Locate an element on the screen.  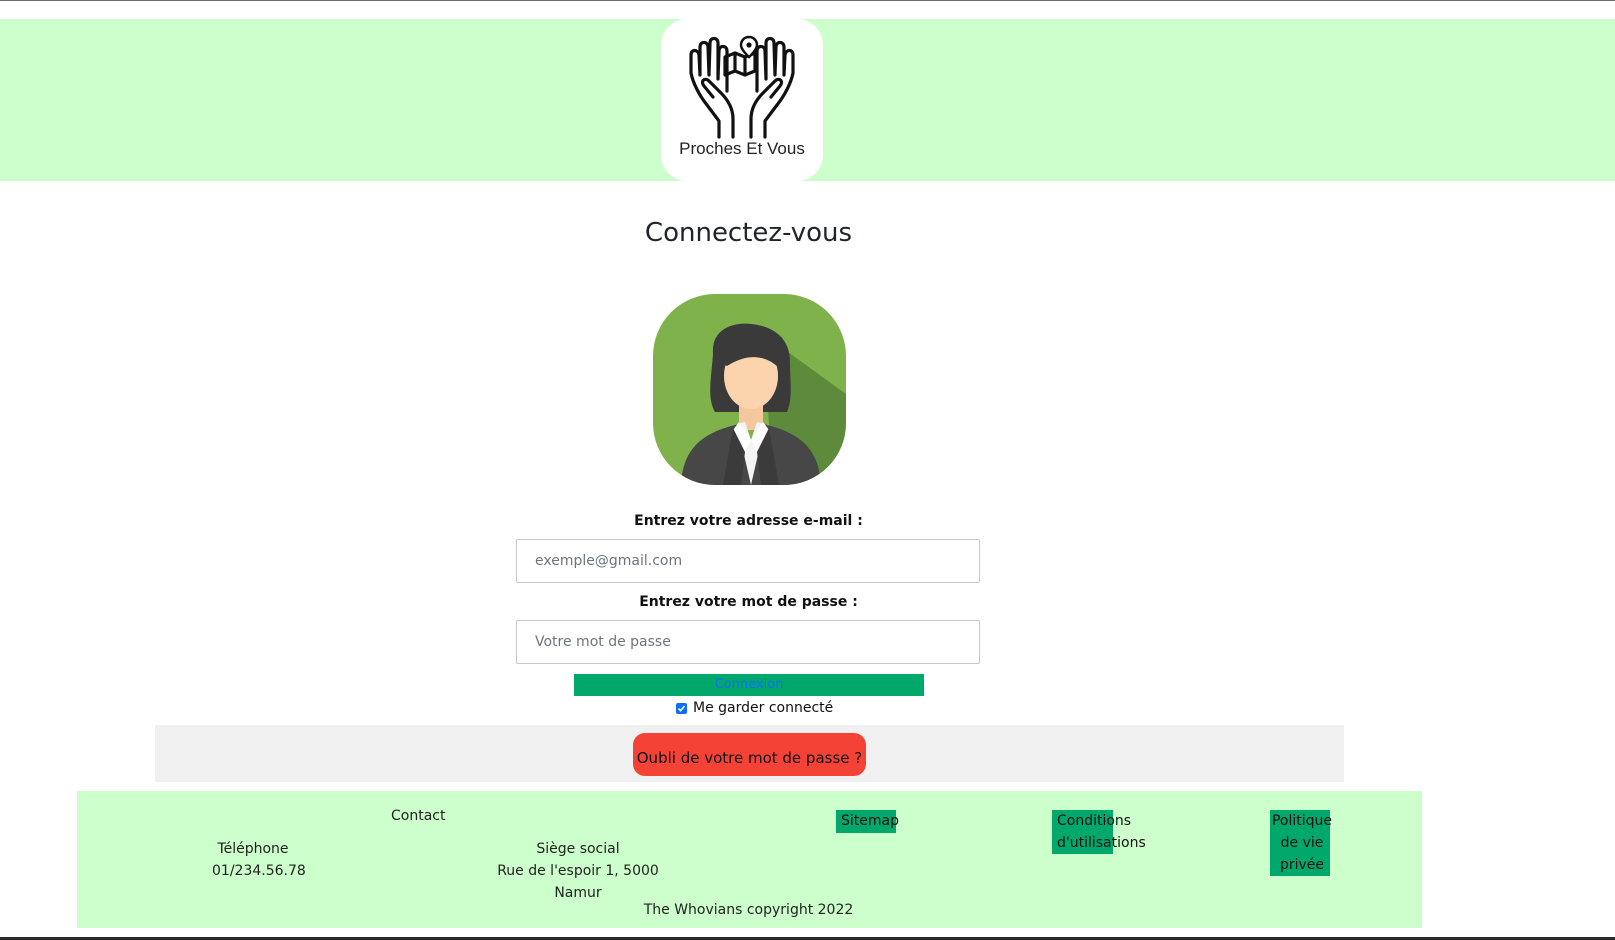
footer-privacy-link: Politique de vie privée is located at coordinates (1301, 843).